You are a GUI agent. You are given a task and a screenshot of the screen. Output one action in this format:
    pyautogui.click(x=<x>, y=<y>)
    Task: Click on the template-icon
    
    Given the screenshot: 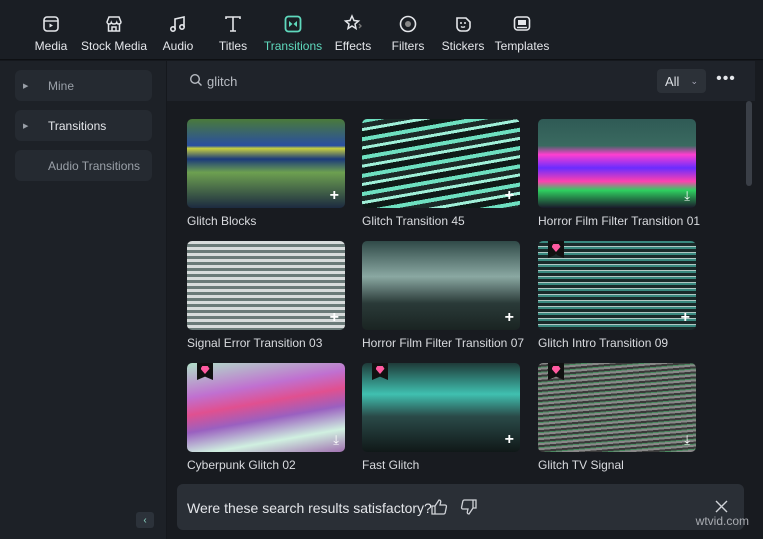 What is the action you would take?
    pyautogui.click(x=522, y=24)
    